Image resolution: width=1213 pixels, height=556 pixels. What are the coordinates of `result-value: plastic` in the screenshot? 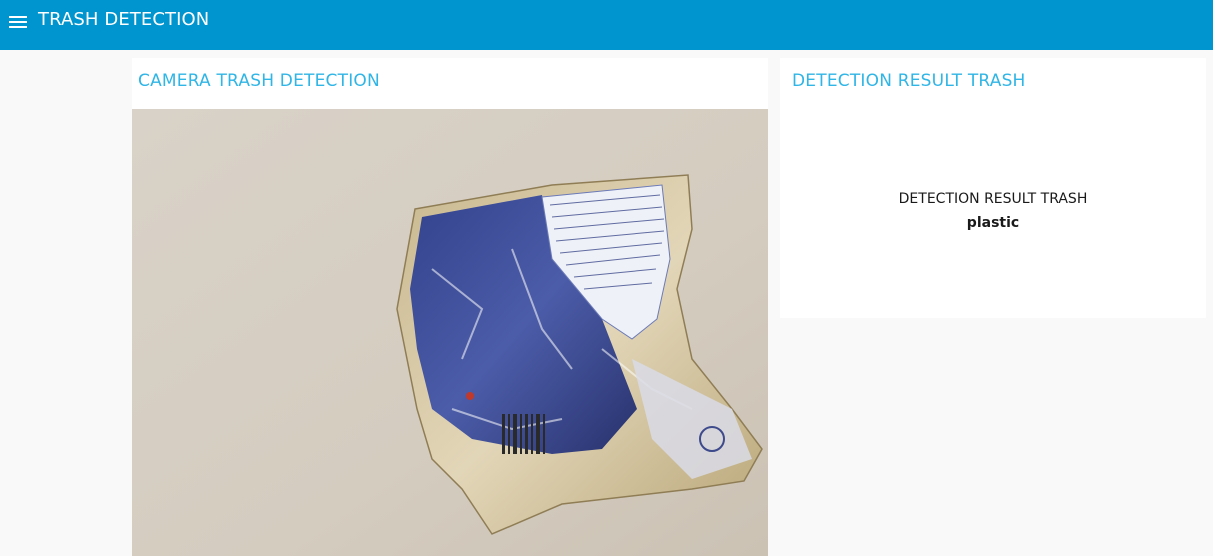 It's located at (993, 223).